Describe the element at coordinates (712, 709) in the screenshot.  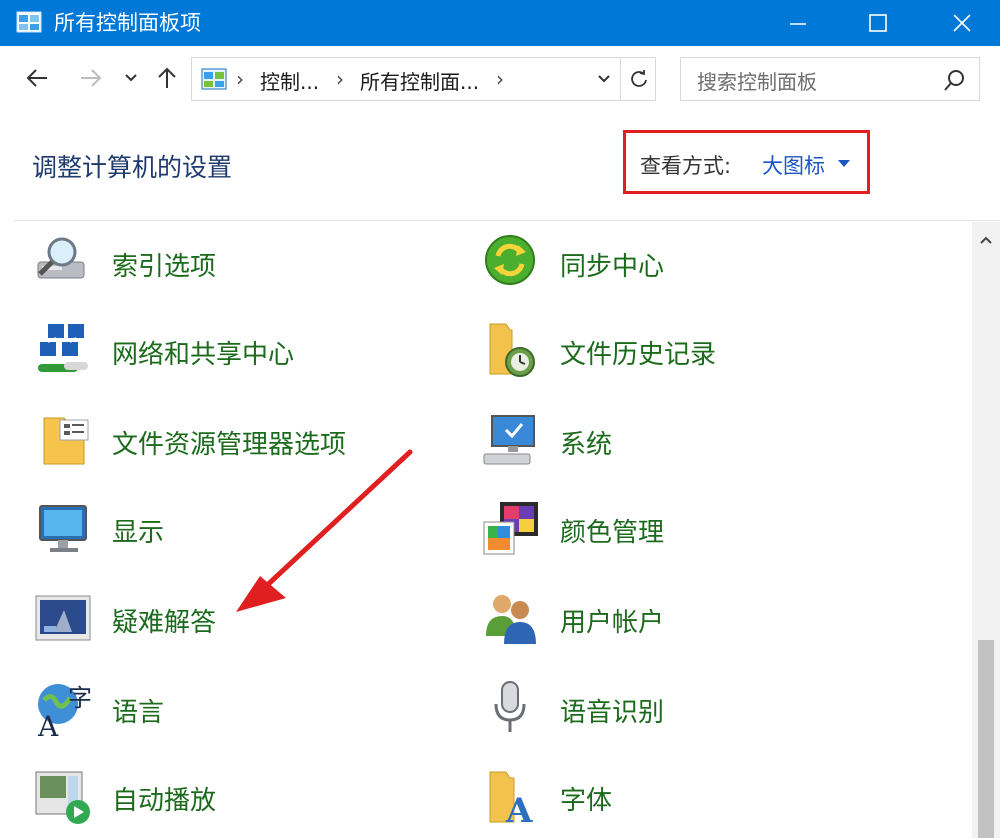
I see `item-speech-recognition: 语音识别` at that location.